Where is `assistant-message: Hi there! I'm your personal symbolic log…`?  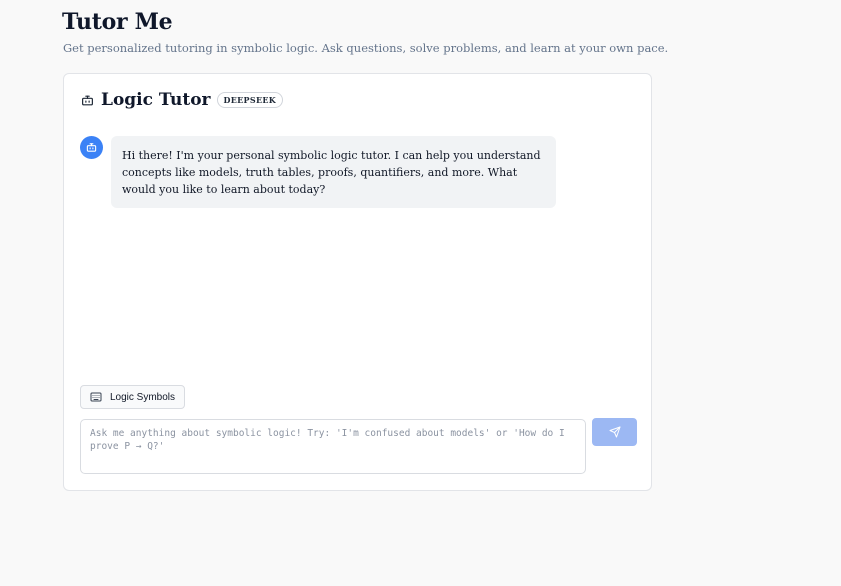 assistant-message: Hi there! I'm your personal symbolic log… is located at coordinates (333, 172).